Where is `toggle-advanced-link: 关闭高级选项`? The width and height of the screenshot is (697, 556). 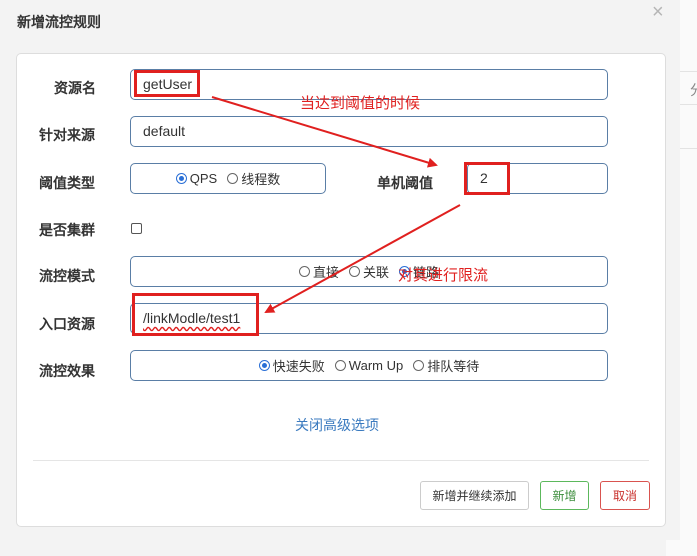
toggle-advanced-link: 关闭高级选项 is located at coordinates (337, 425).